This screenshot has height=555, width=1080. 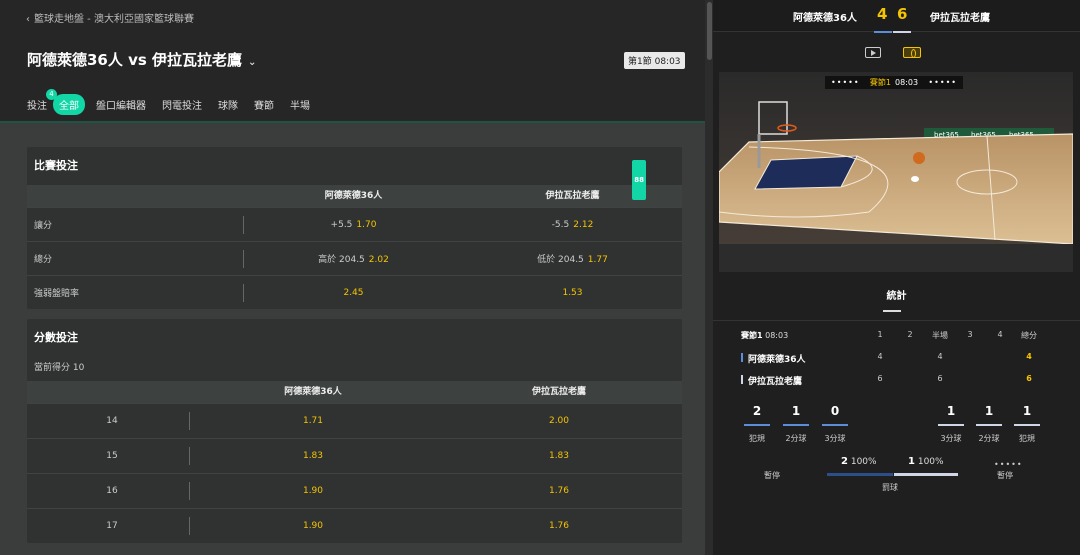 What do you see at coordinates (845, 82) in the screenshot?
I see `home-fouls-dots: •••••` at bounding box center [845, 82].